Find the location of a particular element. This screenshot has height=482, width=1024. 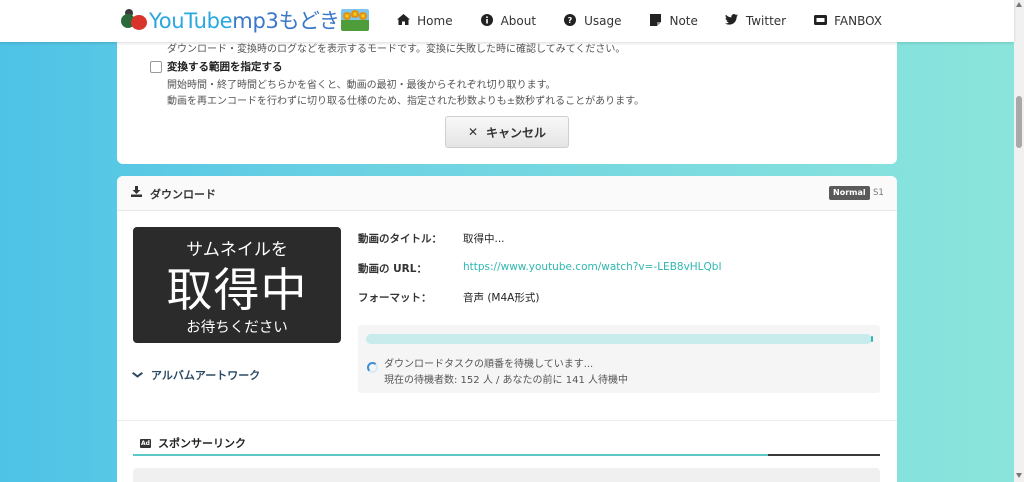

loading-spinner-icon is located at coordinates (372, 367).